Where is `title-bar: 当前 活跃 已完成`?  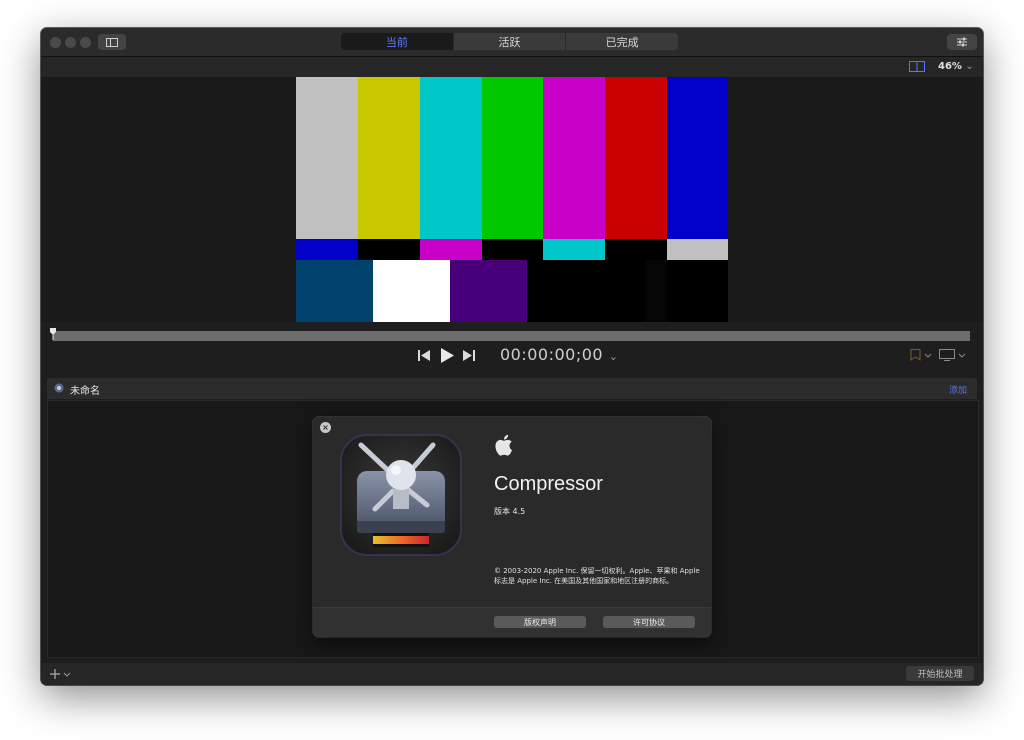
title-bar: 当前 活跃 已完成 is located at coordinates (512, 42).